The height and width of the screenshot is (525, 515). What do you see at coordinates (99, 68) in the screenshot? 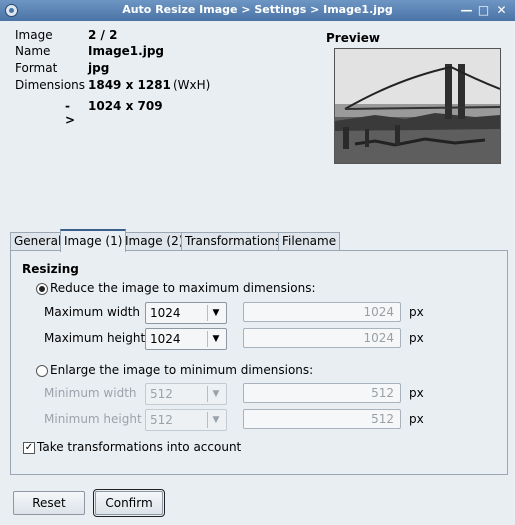
I see `format-value: jpg` at bounding box center [99, 68].